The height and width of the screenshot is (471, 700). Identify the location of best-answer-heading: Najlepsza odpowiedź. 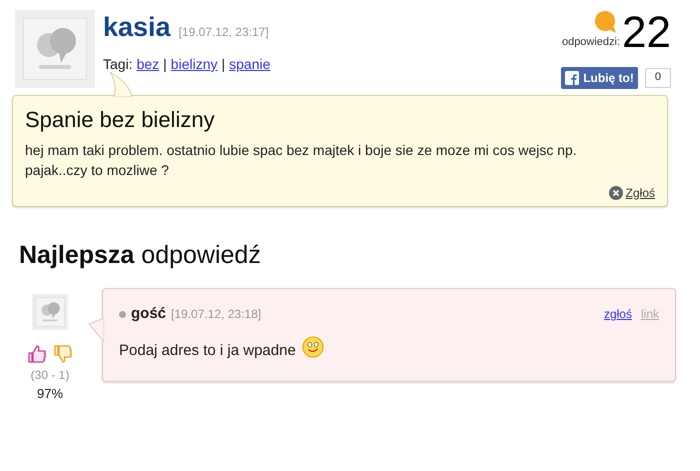
(140, 255).